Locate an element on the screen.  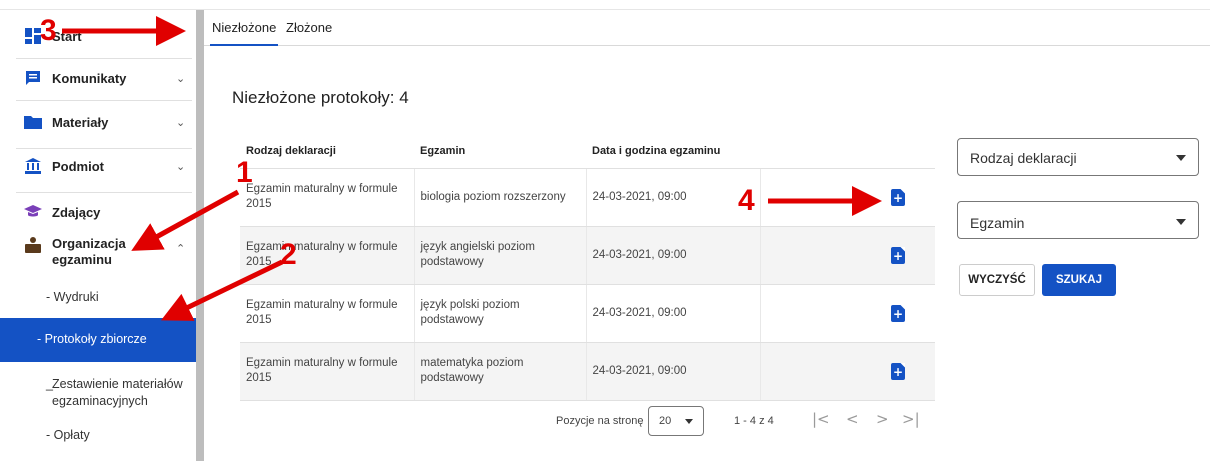
sidebar-item-label-line2: egzaminu is located at coordinates (82, 259).